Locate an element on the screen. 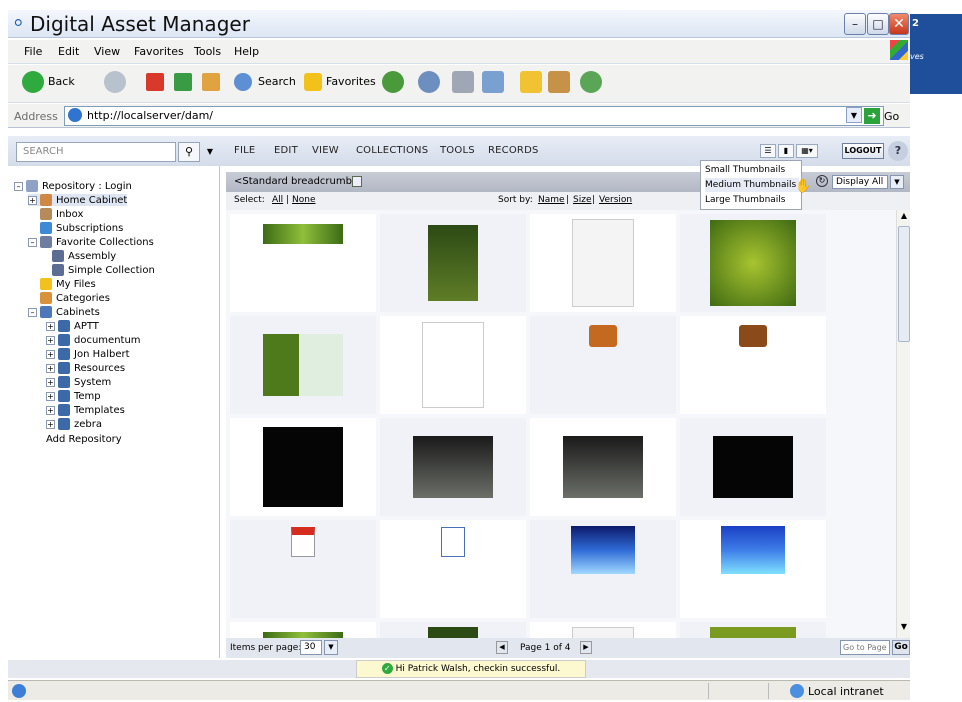 This screenshot has width=962, height=702. breadcrumb: <Standard breadcrumb> is located at coordinates (297, 181).